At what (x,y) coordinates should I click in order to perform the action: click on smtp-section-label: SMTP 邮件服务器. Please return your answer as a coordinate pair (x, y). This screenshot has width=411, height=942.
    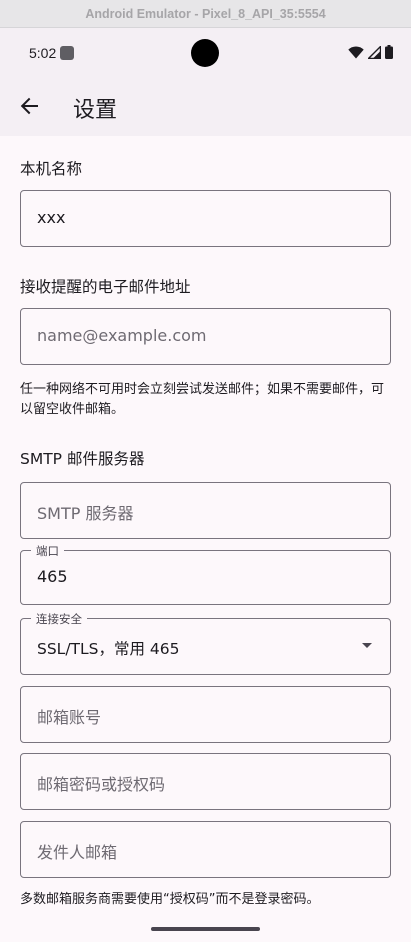
    Looking at the image, I should click on (82, 459).